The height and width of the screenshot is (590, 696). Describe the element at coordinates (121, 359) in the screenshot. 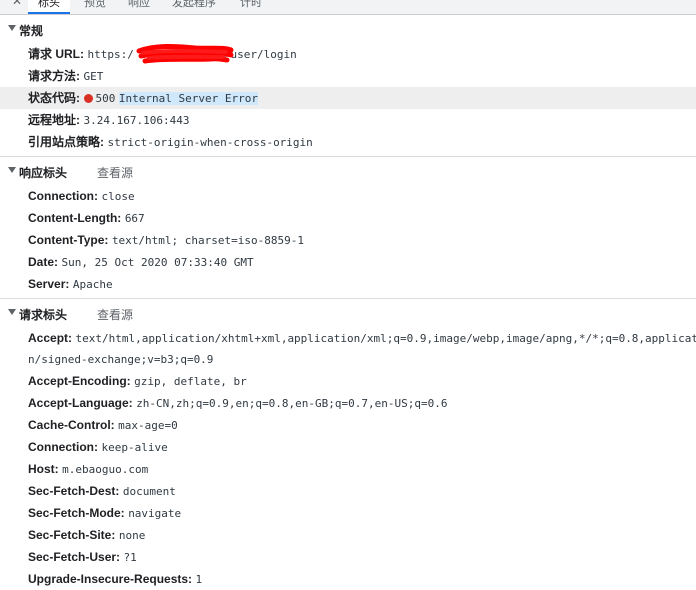

I see `accept-header-value-line2: n/signed-exchange;v=b3;q=0.9` at that location.